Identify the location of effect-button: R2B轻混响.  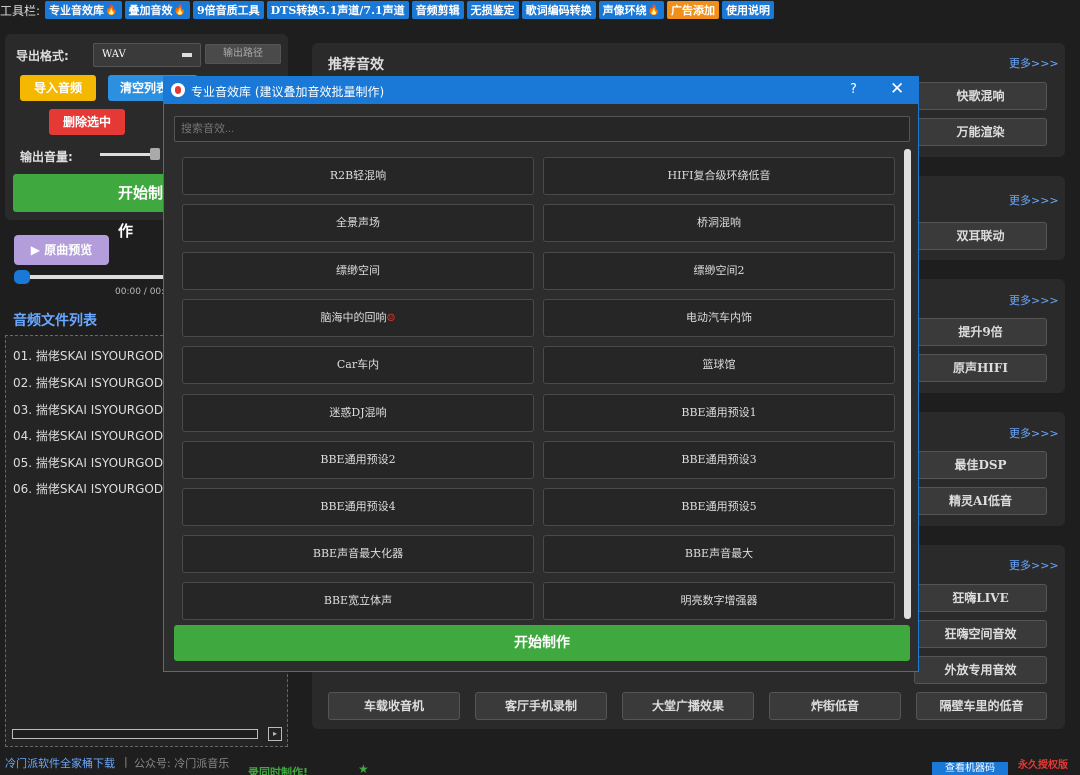
(358, 176).